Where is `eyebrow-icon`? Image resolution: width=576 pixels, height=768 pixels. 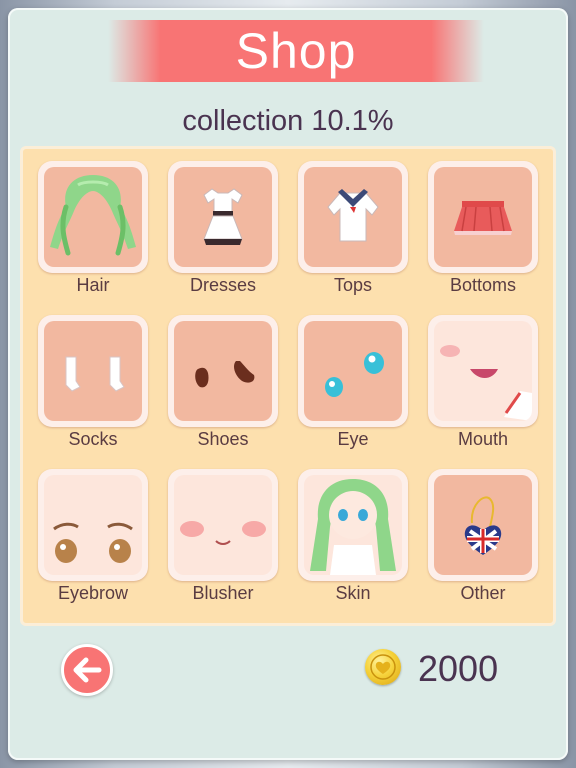 eyebrow-icon is located at coordinates (93, 542).